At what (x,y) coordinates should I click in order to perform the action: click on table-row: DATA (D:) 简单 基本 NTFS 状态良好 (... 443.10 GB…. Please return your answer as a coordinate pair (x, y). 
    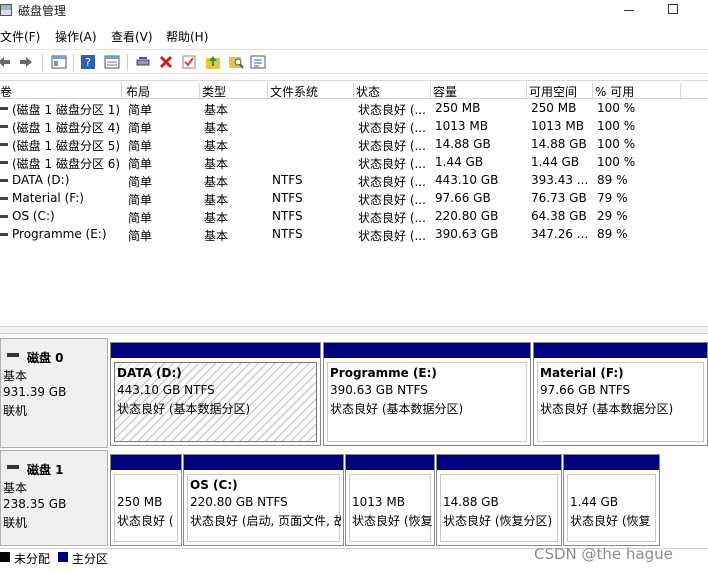
    Looking at the image, I should click on (340, 181).